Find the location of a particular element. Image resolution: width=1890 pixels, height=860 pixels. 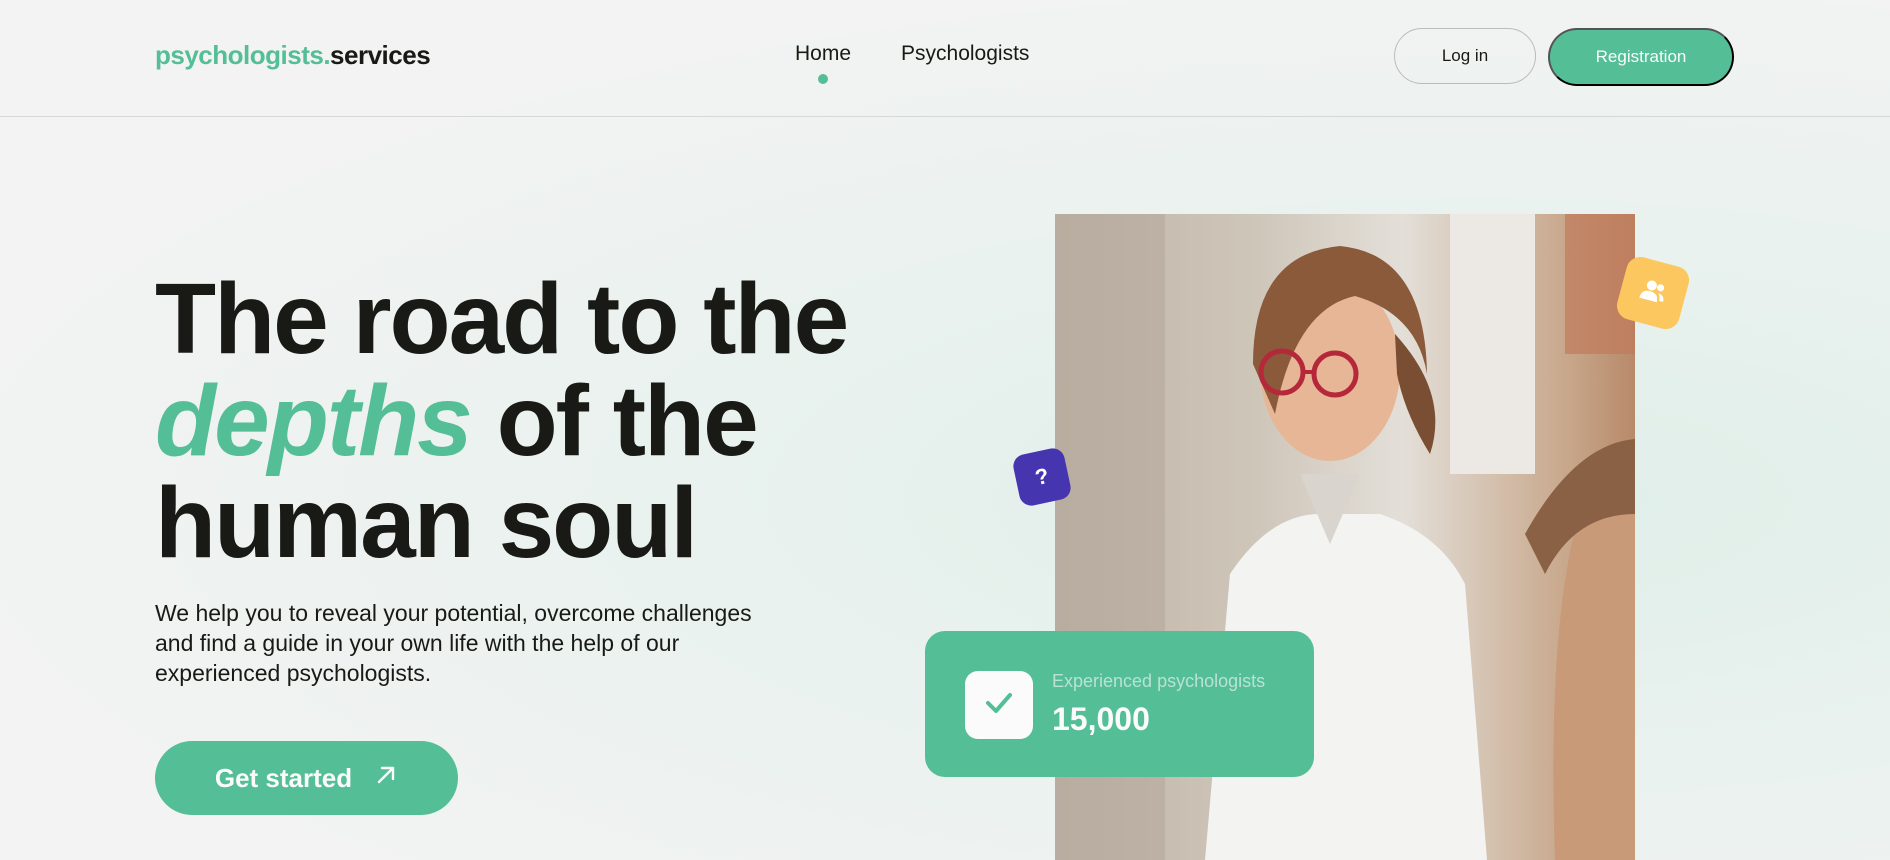

hero-title-line3: human soul is located at coordinates (426, 523).